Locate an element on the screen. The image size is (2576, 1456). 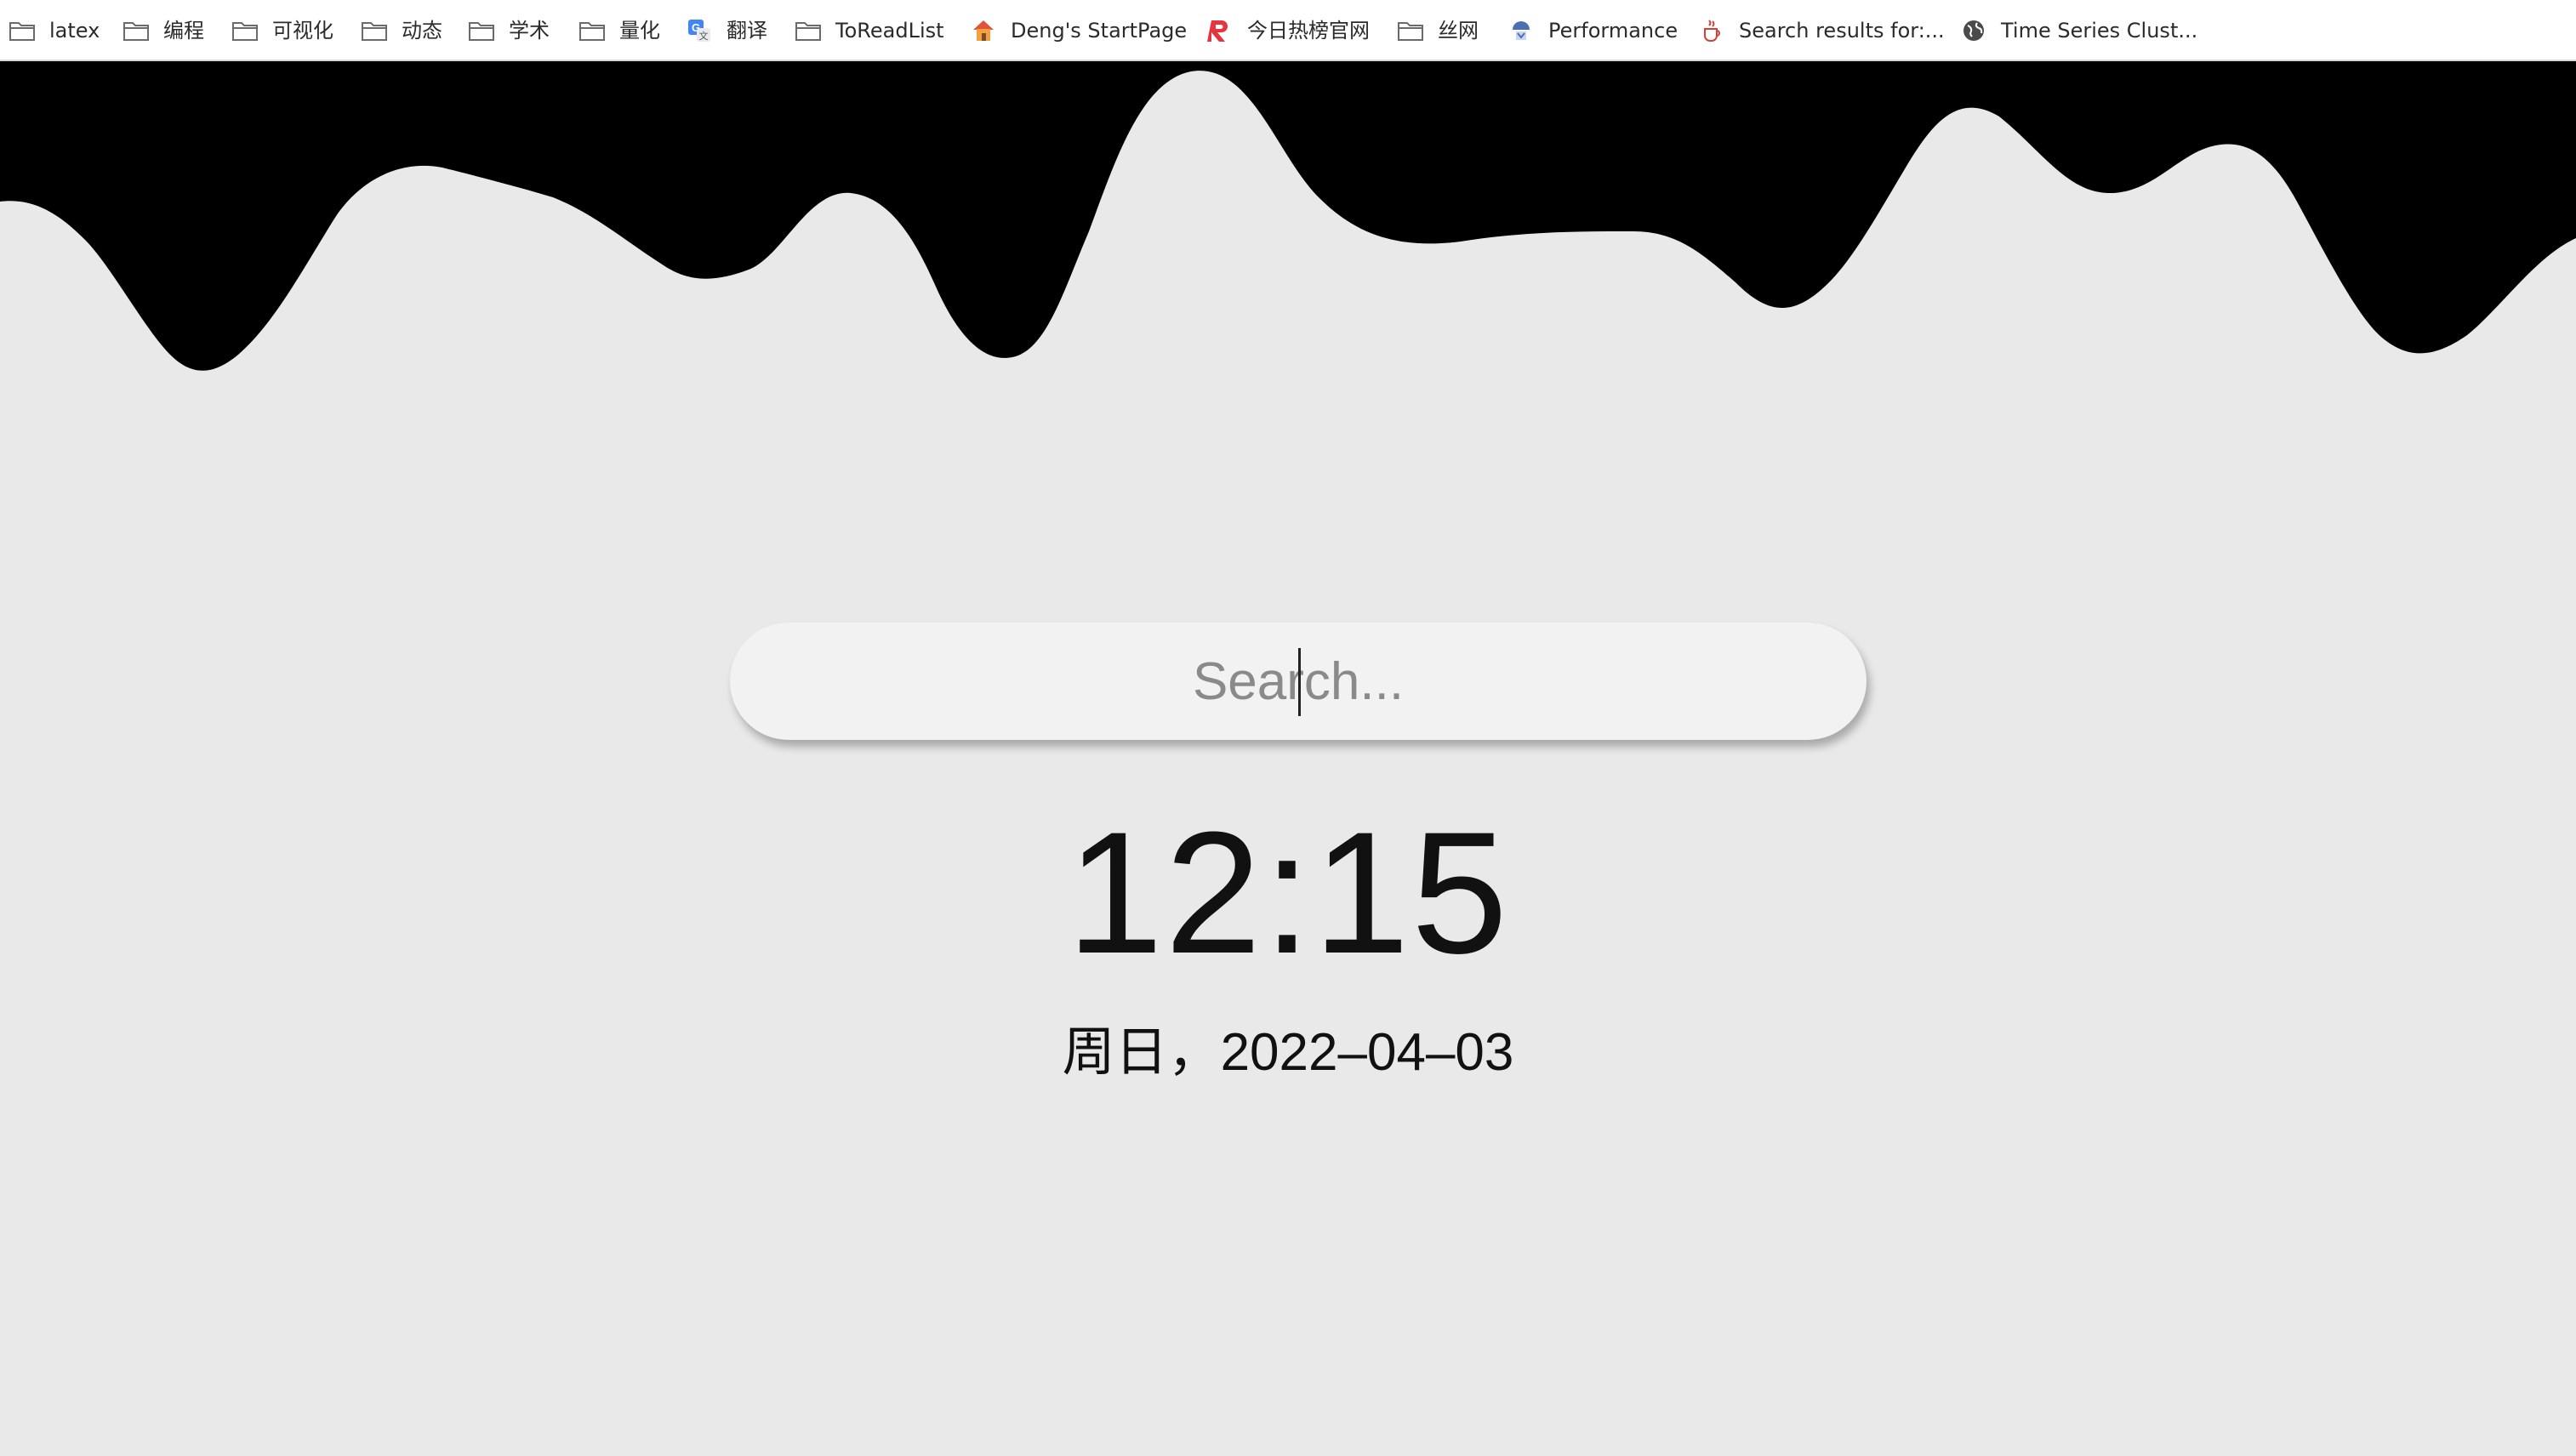
bookmark-jinri-rebang: 今日热榜官网 is located at coordinates (1288, 30).